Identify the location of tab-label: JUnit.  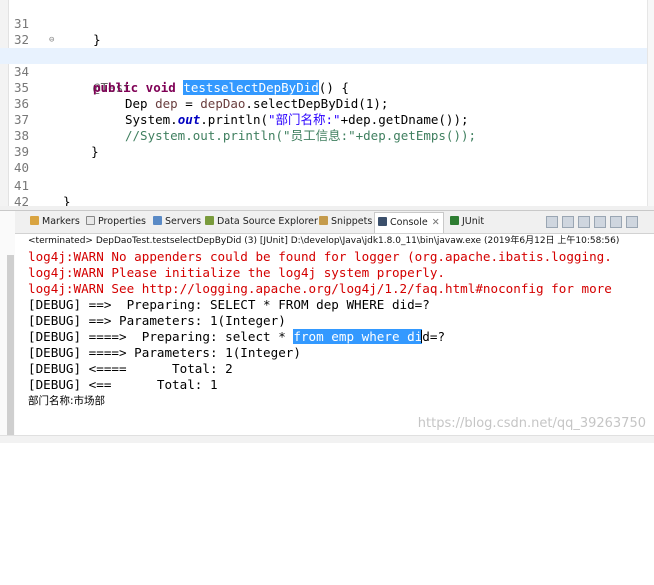
(473, 221).